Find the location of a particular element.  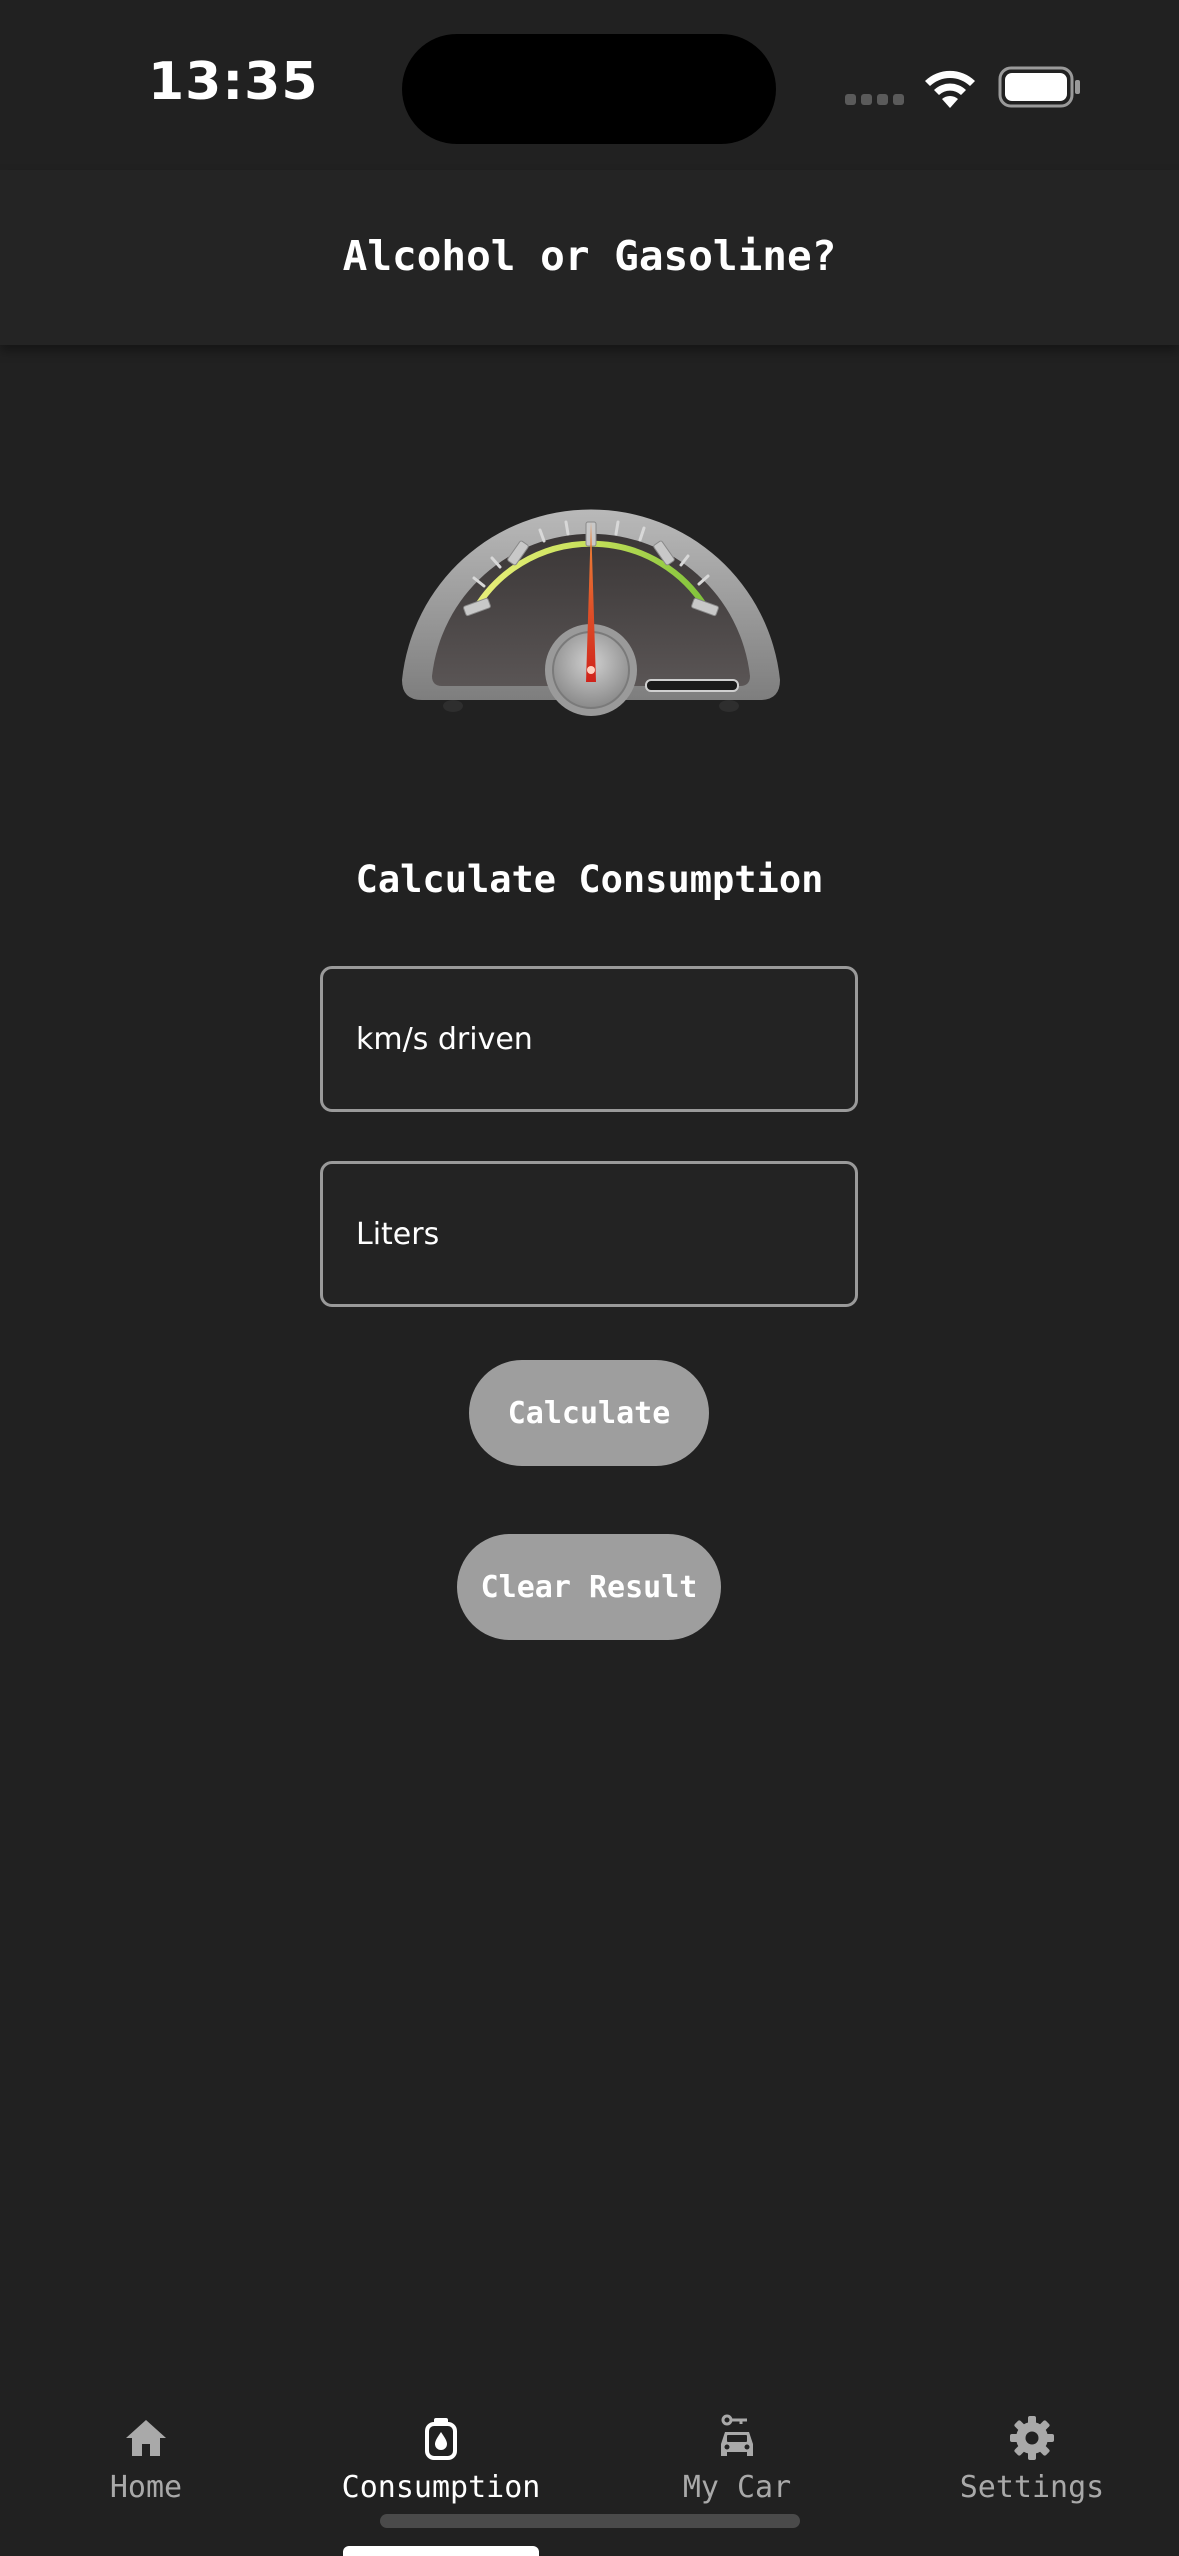

tab-home-label: Home is located at coordinates (146, 2487).